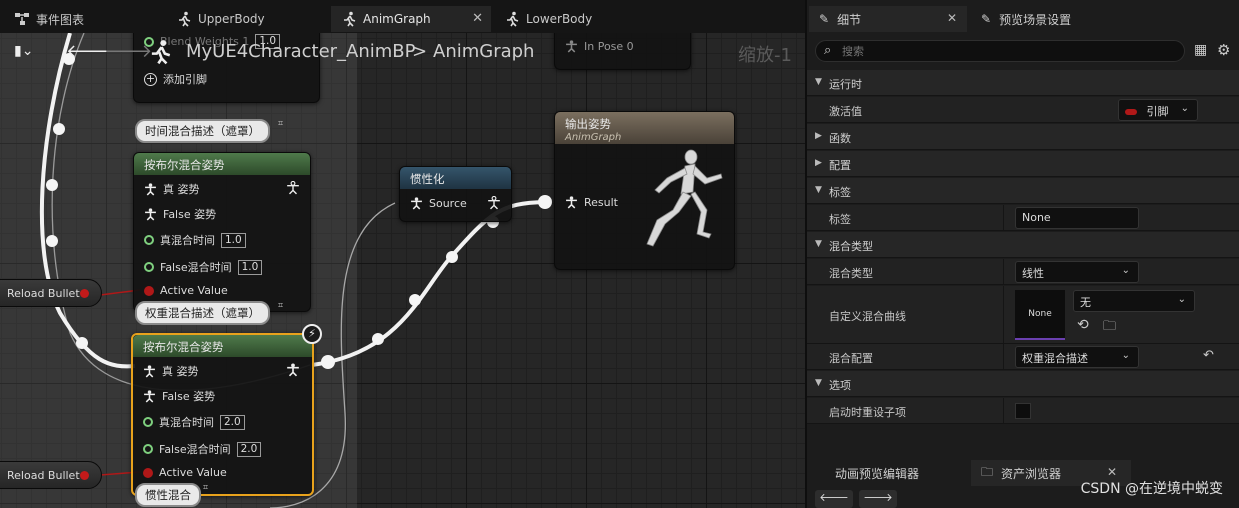 This screenshot has width=1239, height=508. I want to click on property-reset-children: 启动时重设子项, so click(1023, 411).